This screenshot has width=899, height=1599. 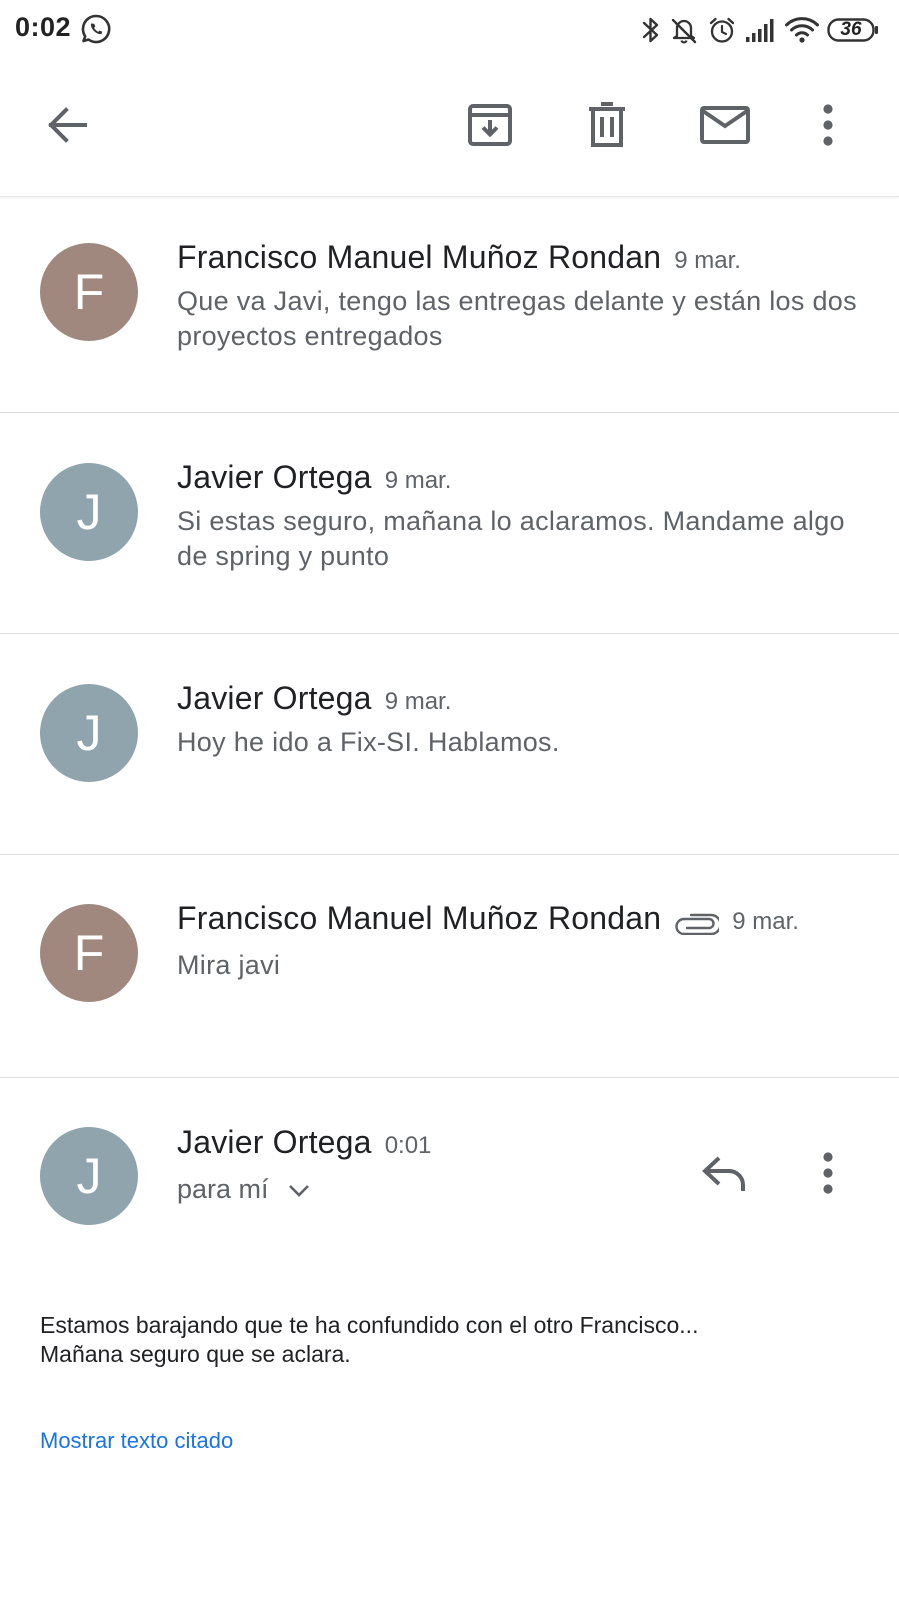 What do you see at coordinates (368, 742) in the screenshot?
I see `message-snippet: Hoy he ido a Fix-SI. Hablamos.` at bounding box center [368, 742].